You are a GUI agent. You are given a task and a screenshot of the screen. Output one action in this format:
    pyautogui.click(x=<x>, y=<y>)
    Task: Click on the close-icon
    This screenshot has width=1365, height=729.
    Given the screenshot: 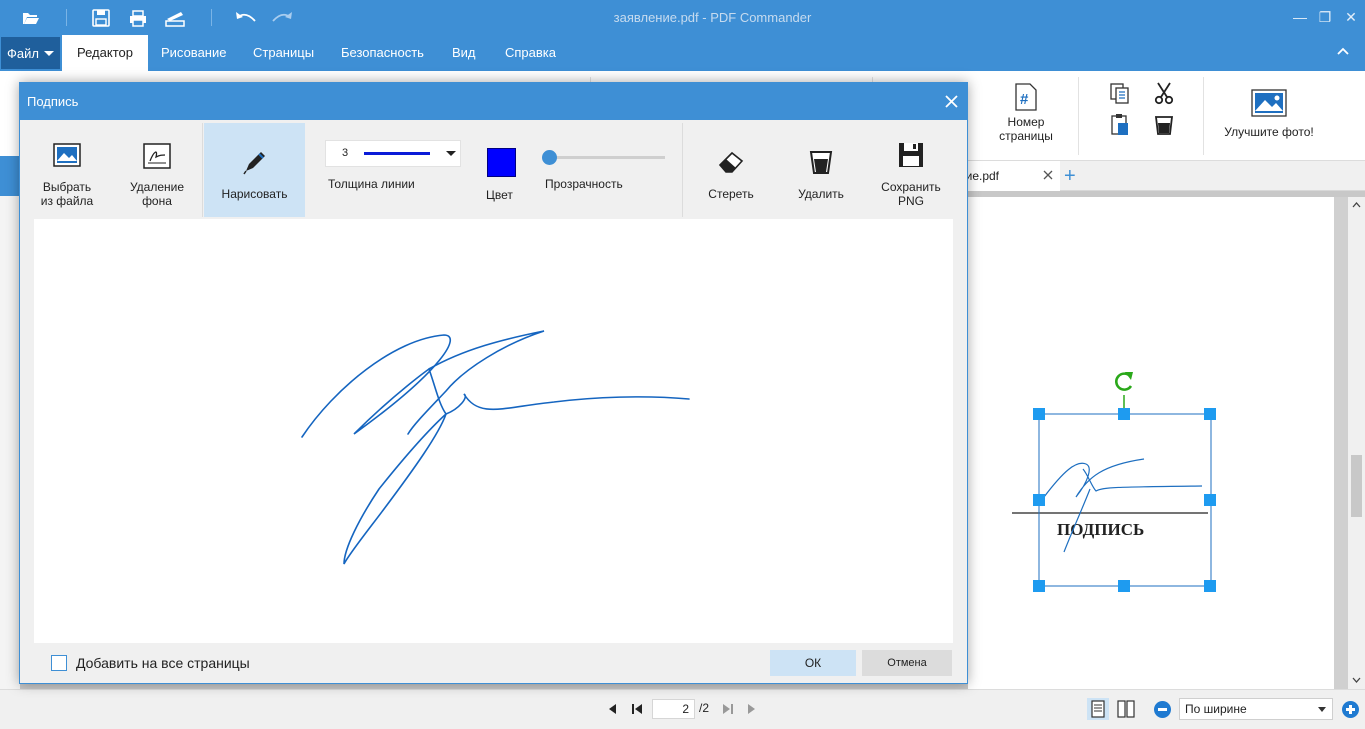 What is the action you would take?
    pyautogui.click(x=951, y=101)
    